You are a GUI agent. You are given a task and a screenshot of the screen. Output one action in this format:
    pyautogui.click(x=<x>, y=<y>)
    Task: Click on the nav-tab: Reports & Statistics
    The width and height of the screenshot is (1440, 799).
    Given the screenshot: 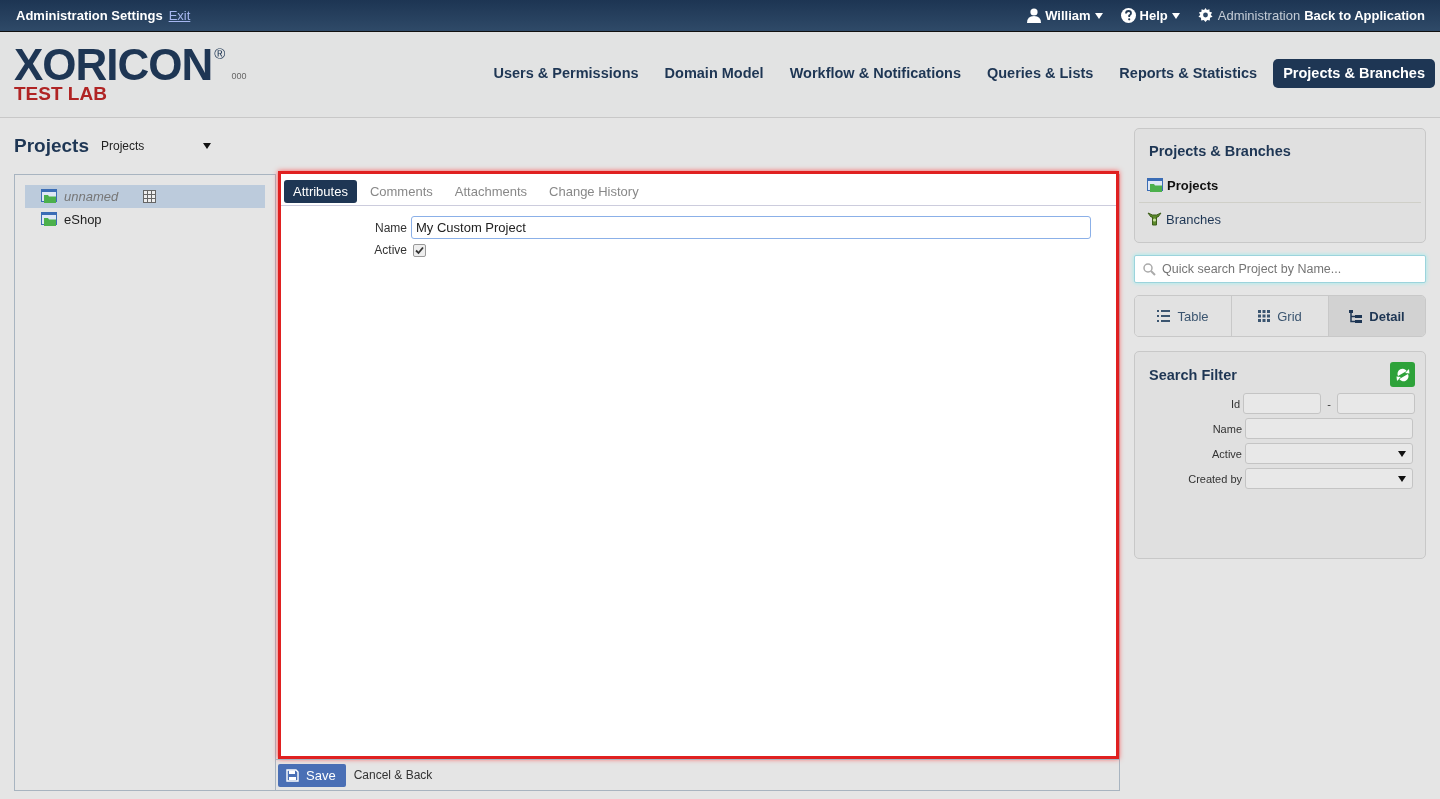 What is the action you would take?
    pyautogui.click(x=1188, y=73)
    